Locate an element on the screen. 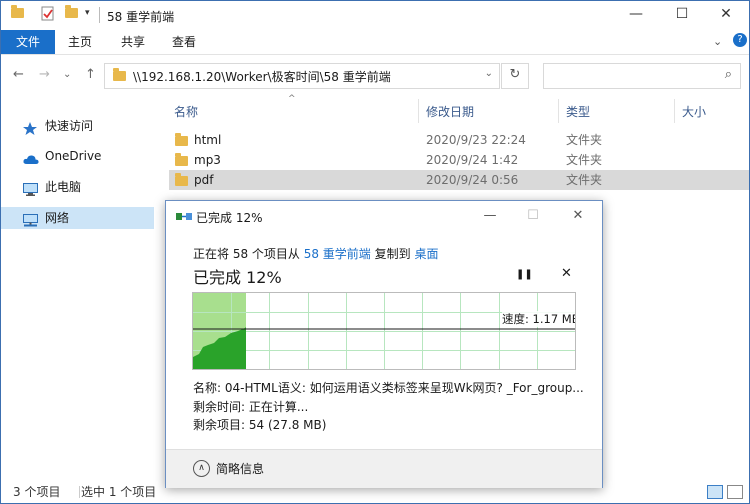  star-icon is located at coordinates (30, 127).